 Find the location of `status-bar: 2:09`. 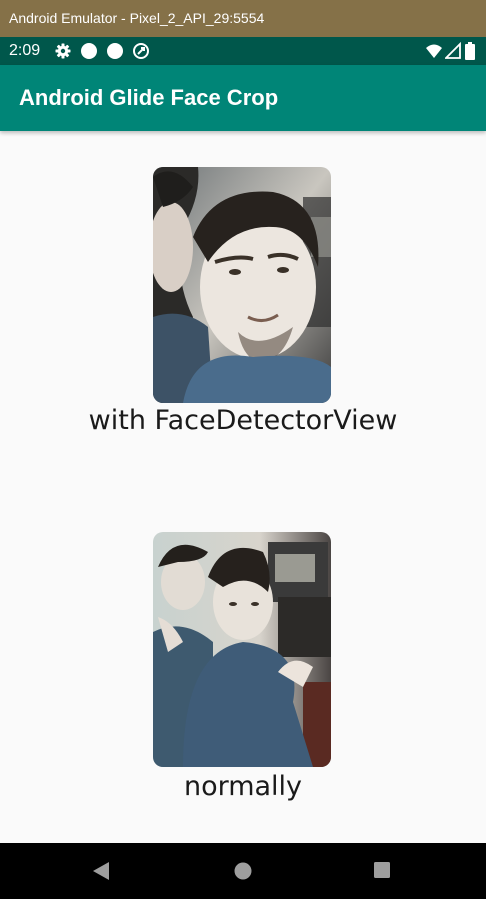

status-bar: 2:09 is located at coordinates (243, 51).